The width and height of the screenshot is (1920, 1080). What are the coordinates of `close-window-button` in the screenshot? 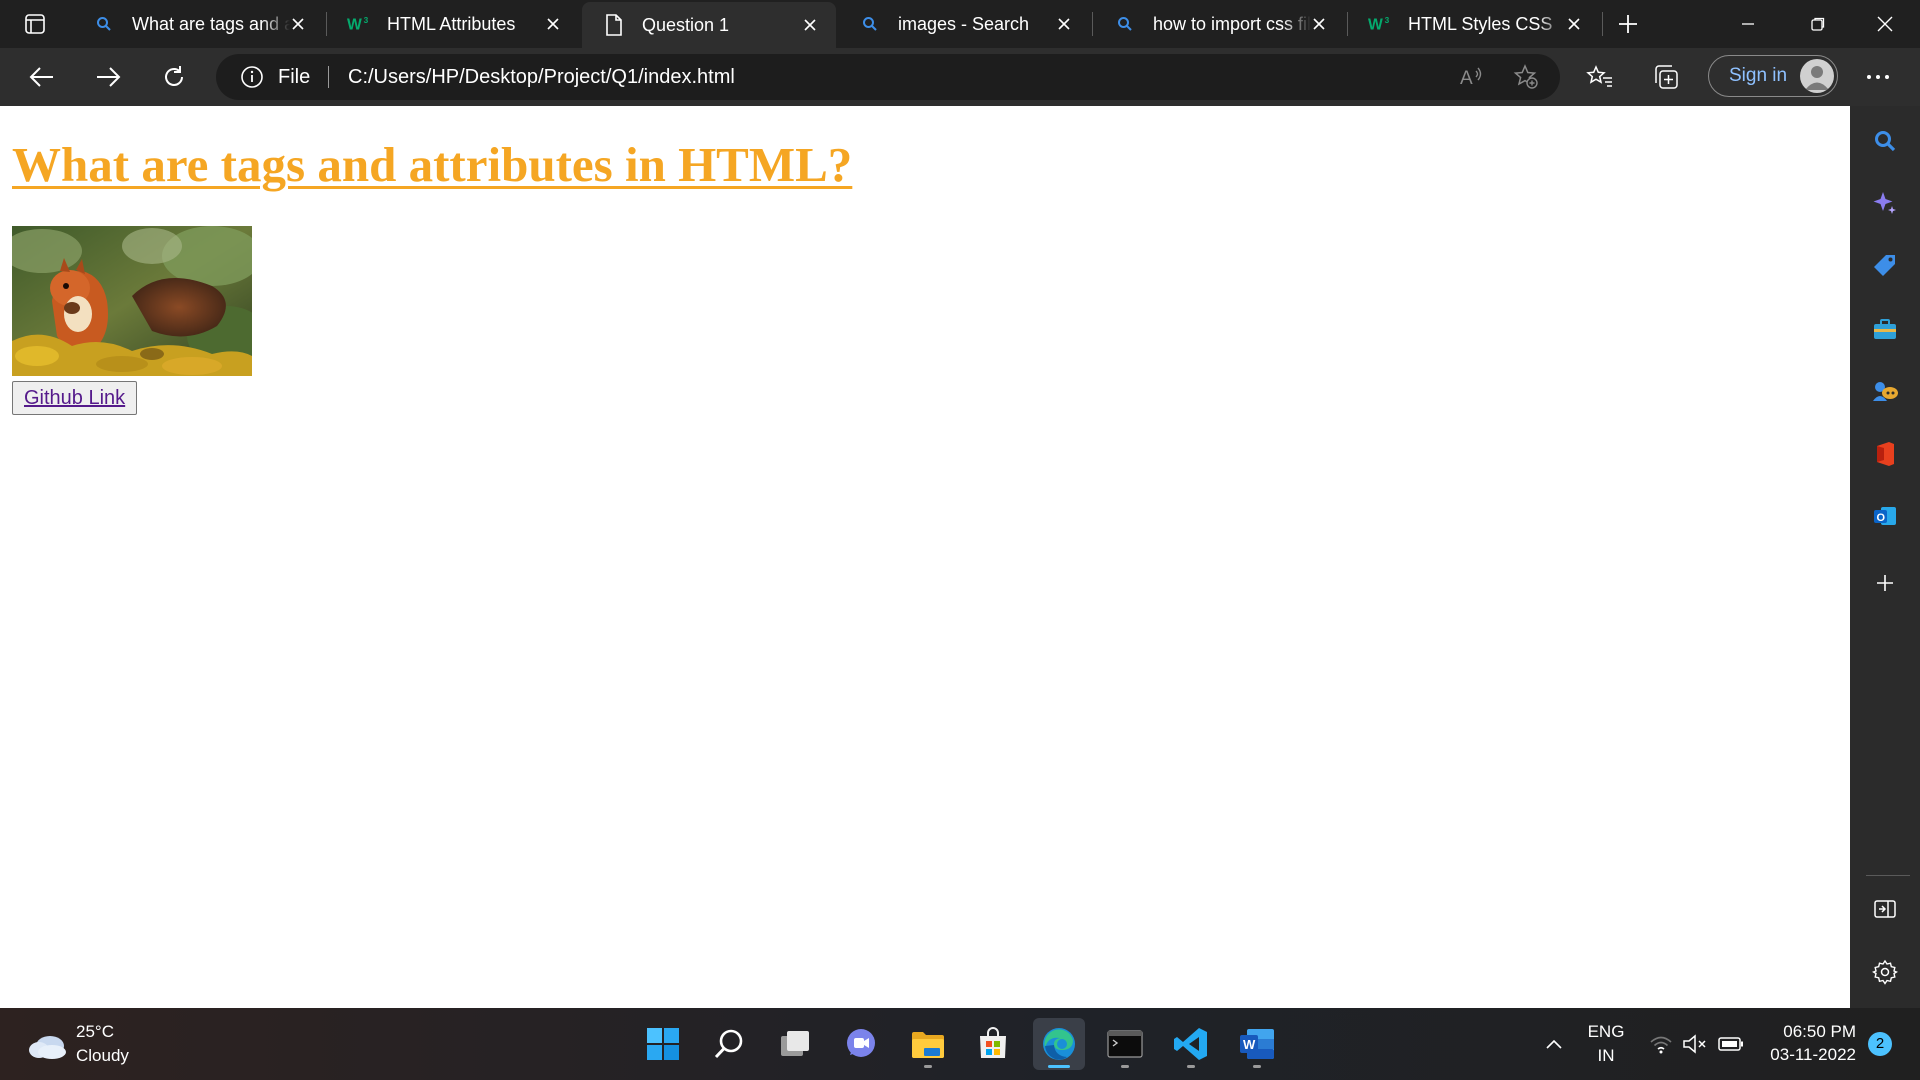 It's located at (1885, 24).